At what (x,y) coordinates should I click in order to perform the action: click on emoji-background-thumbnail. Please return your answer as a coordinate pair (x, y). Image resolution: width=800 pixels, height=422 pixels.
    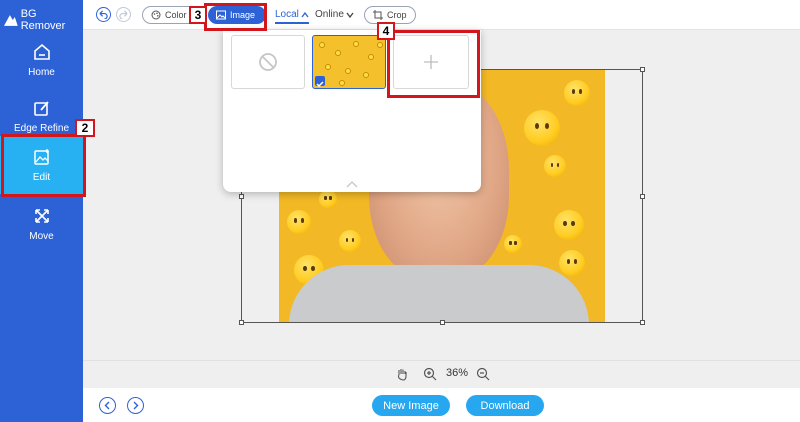
    Looking at the image, I should click on (349, 62).